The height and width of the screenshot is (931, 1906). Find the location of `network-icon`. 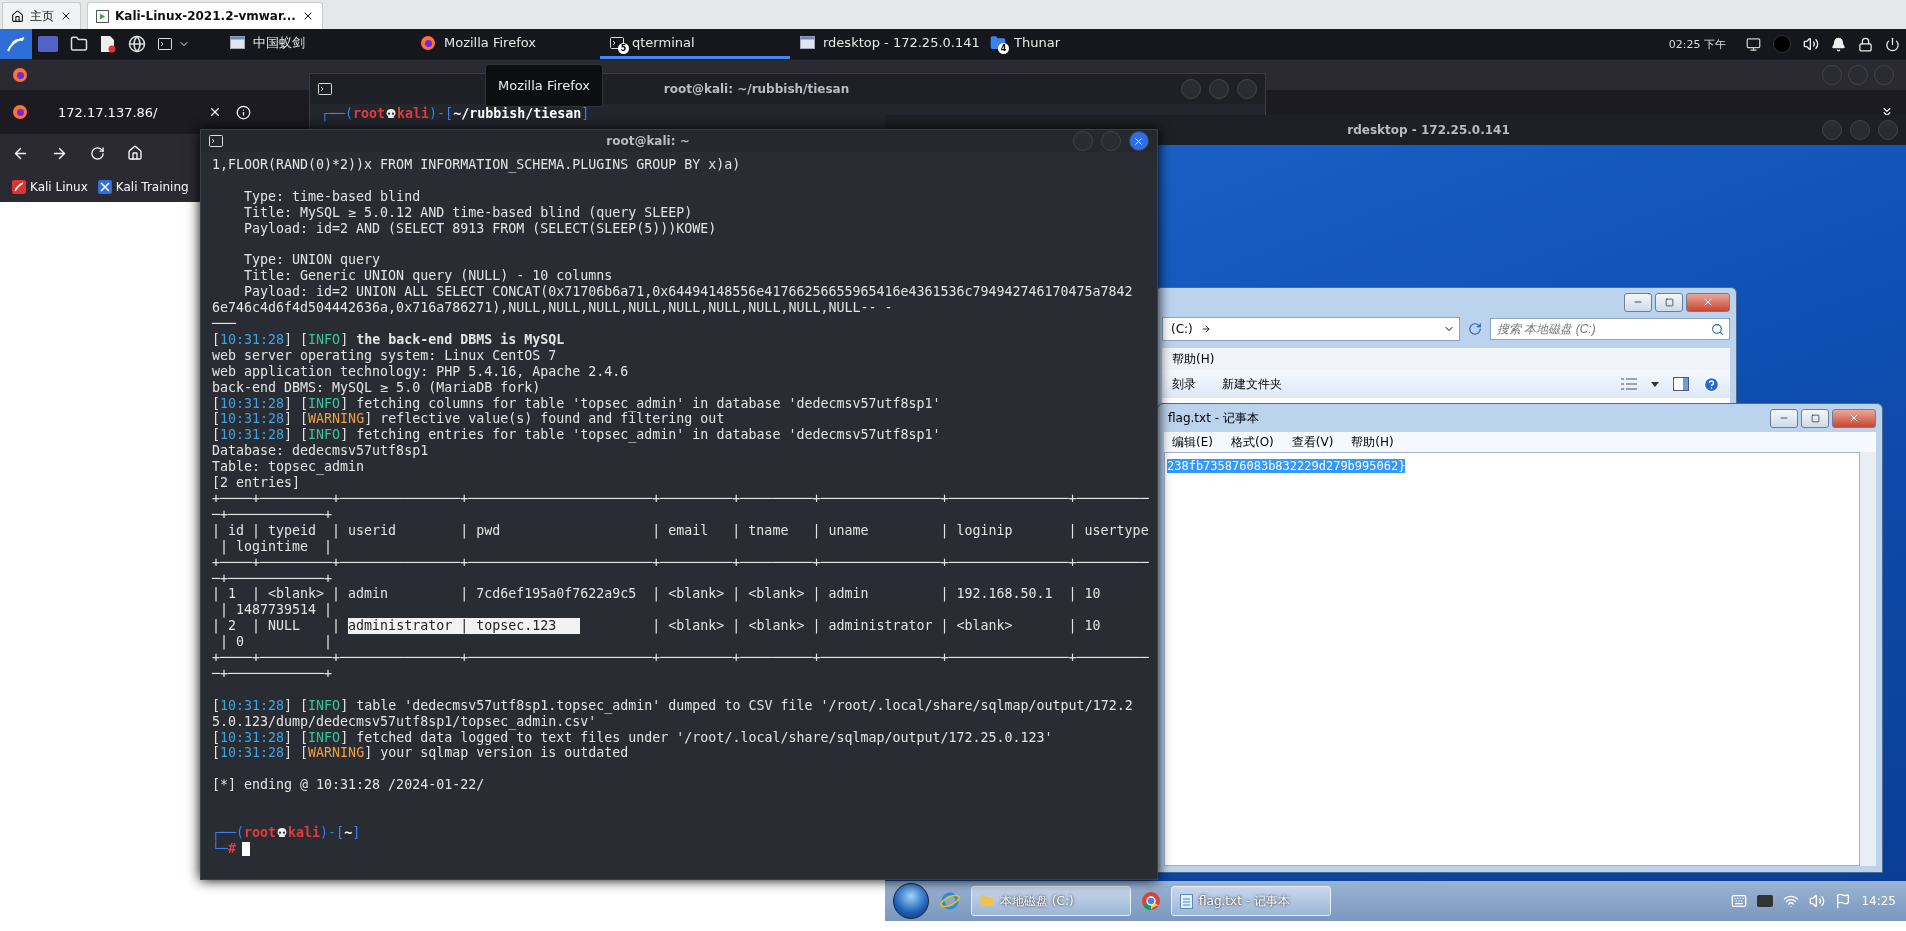

network-icon is located at coordinates (1791, 901).